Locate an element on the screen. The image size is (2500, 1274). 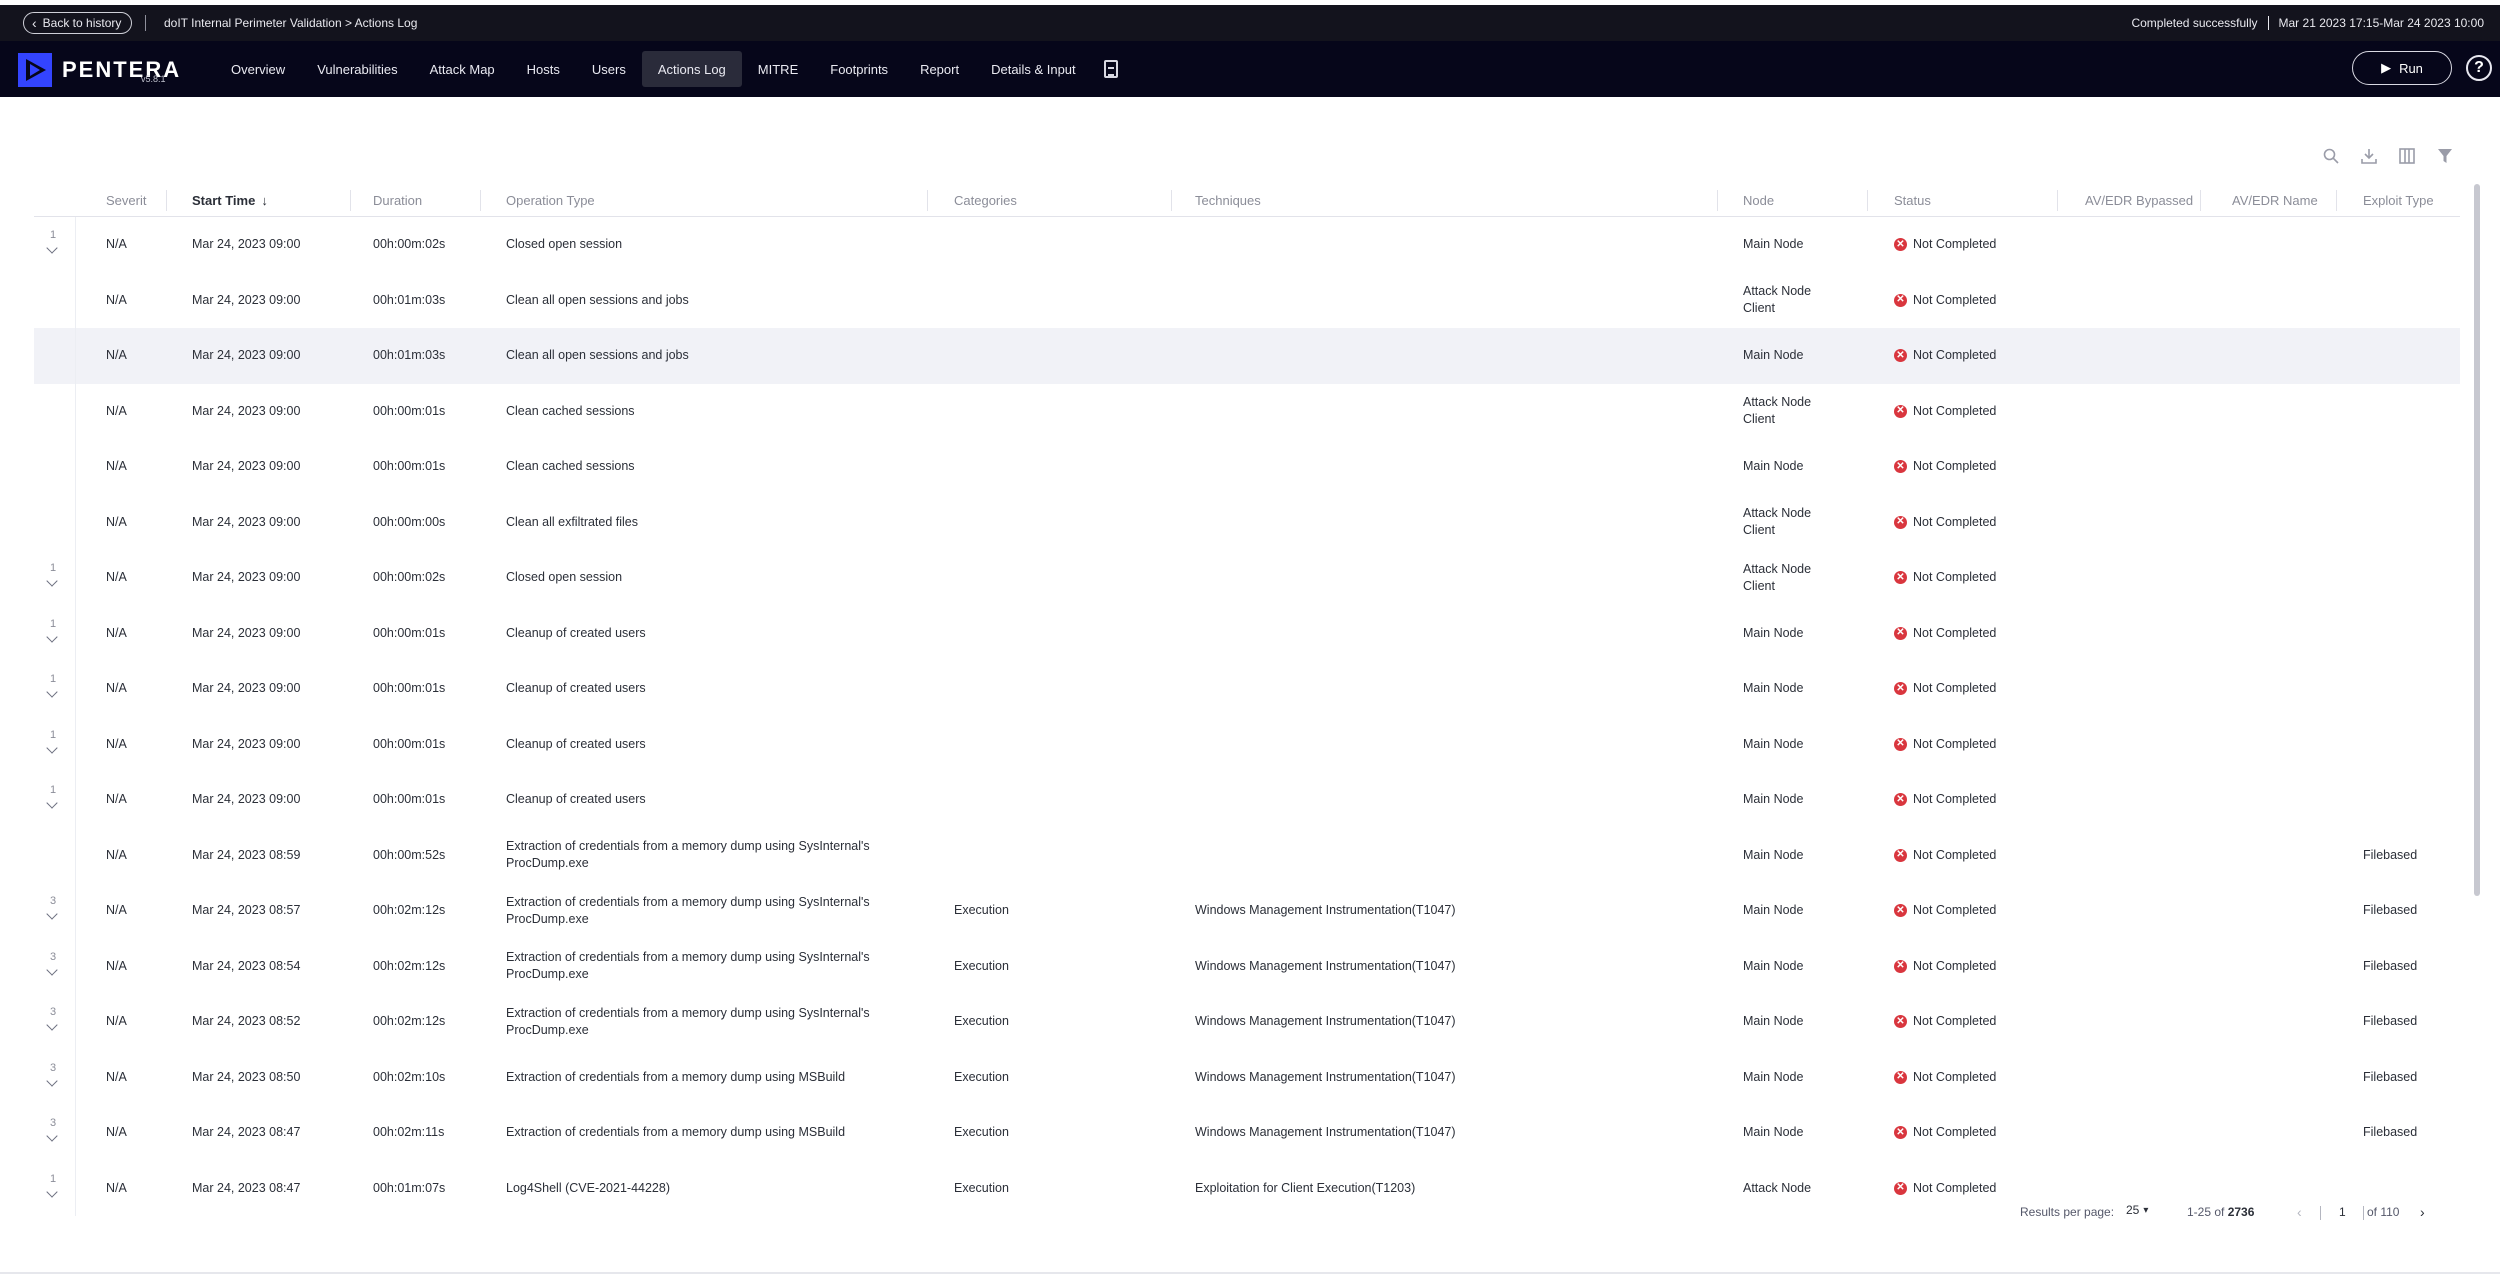
vertical-scrollbar is located at coordinates (2477, 689).